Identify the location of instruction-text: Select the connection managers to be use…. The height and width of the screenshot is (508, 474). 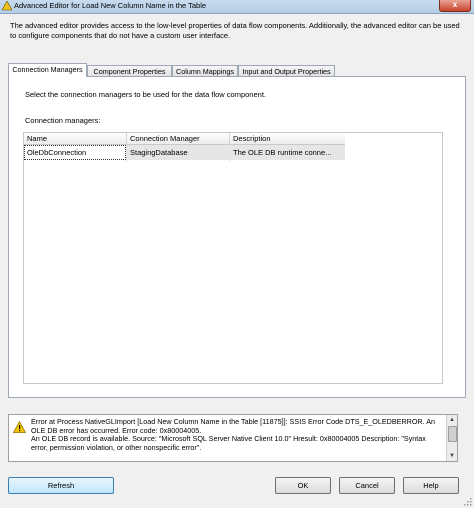
(145, 94).